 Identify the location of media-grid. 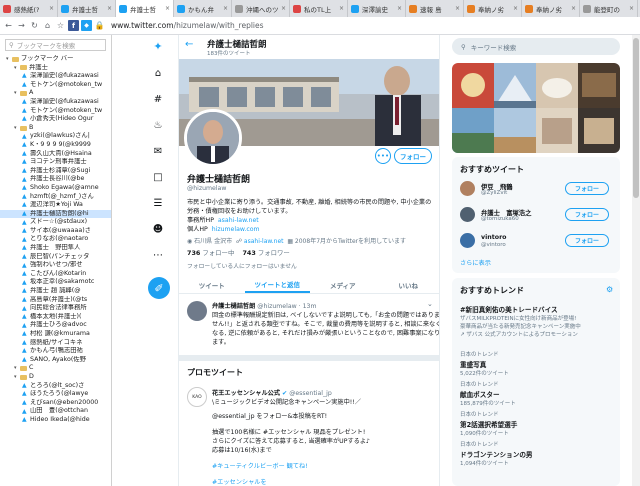
(536, 108).